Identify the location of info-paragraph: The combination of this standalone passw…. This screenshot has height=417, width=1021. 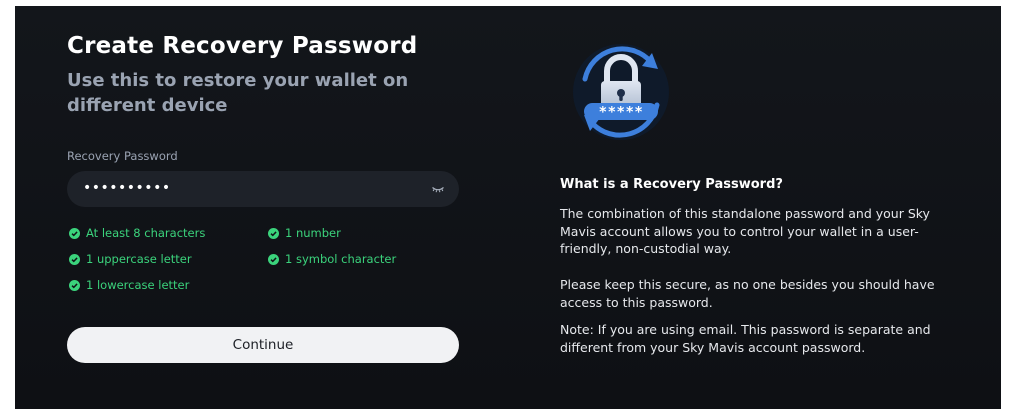
(745, 231).